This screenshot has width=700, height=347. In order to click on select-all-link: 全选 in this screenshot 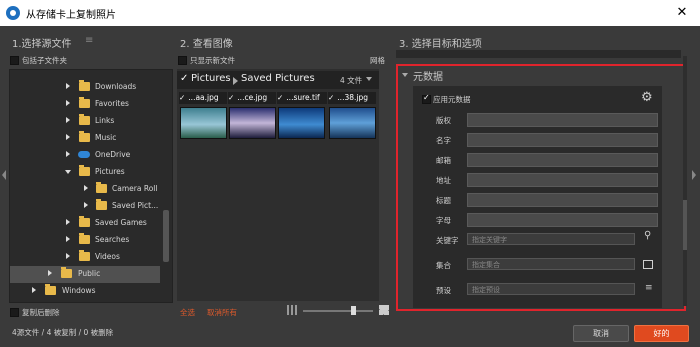, I will do `click(187, 312)`.